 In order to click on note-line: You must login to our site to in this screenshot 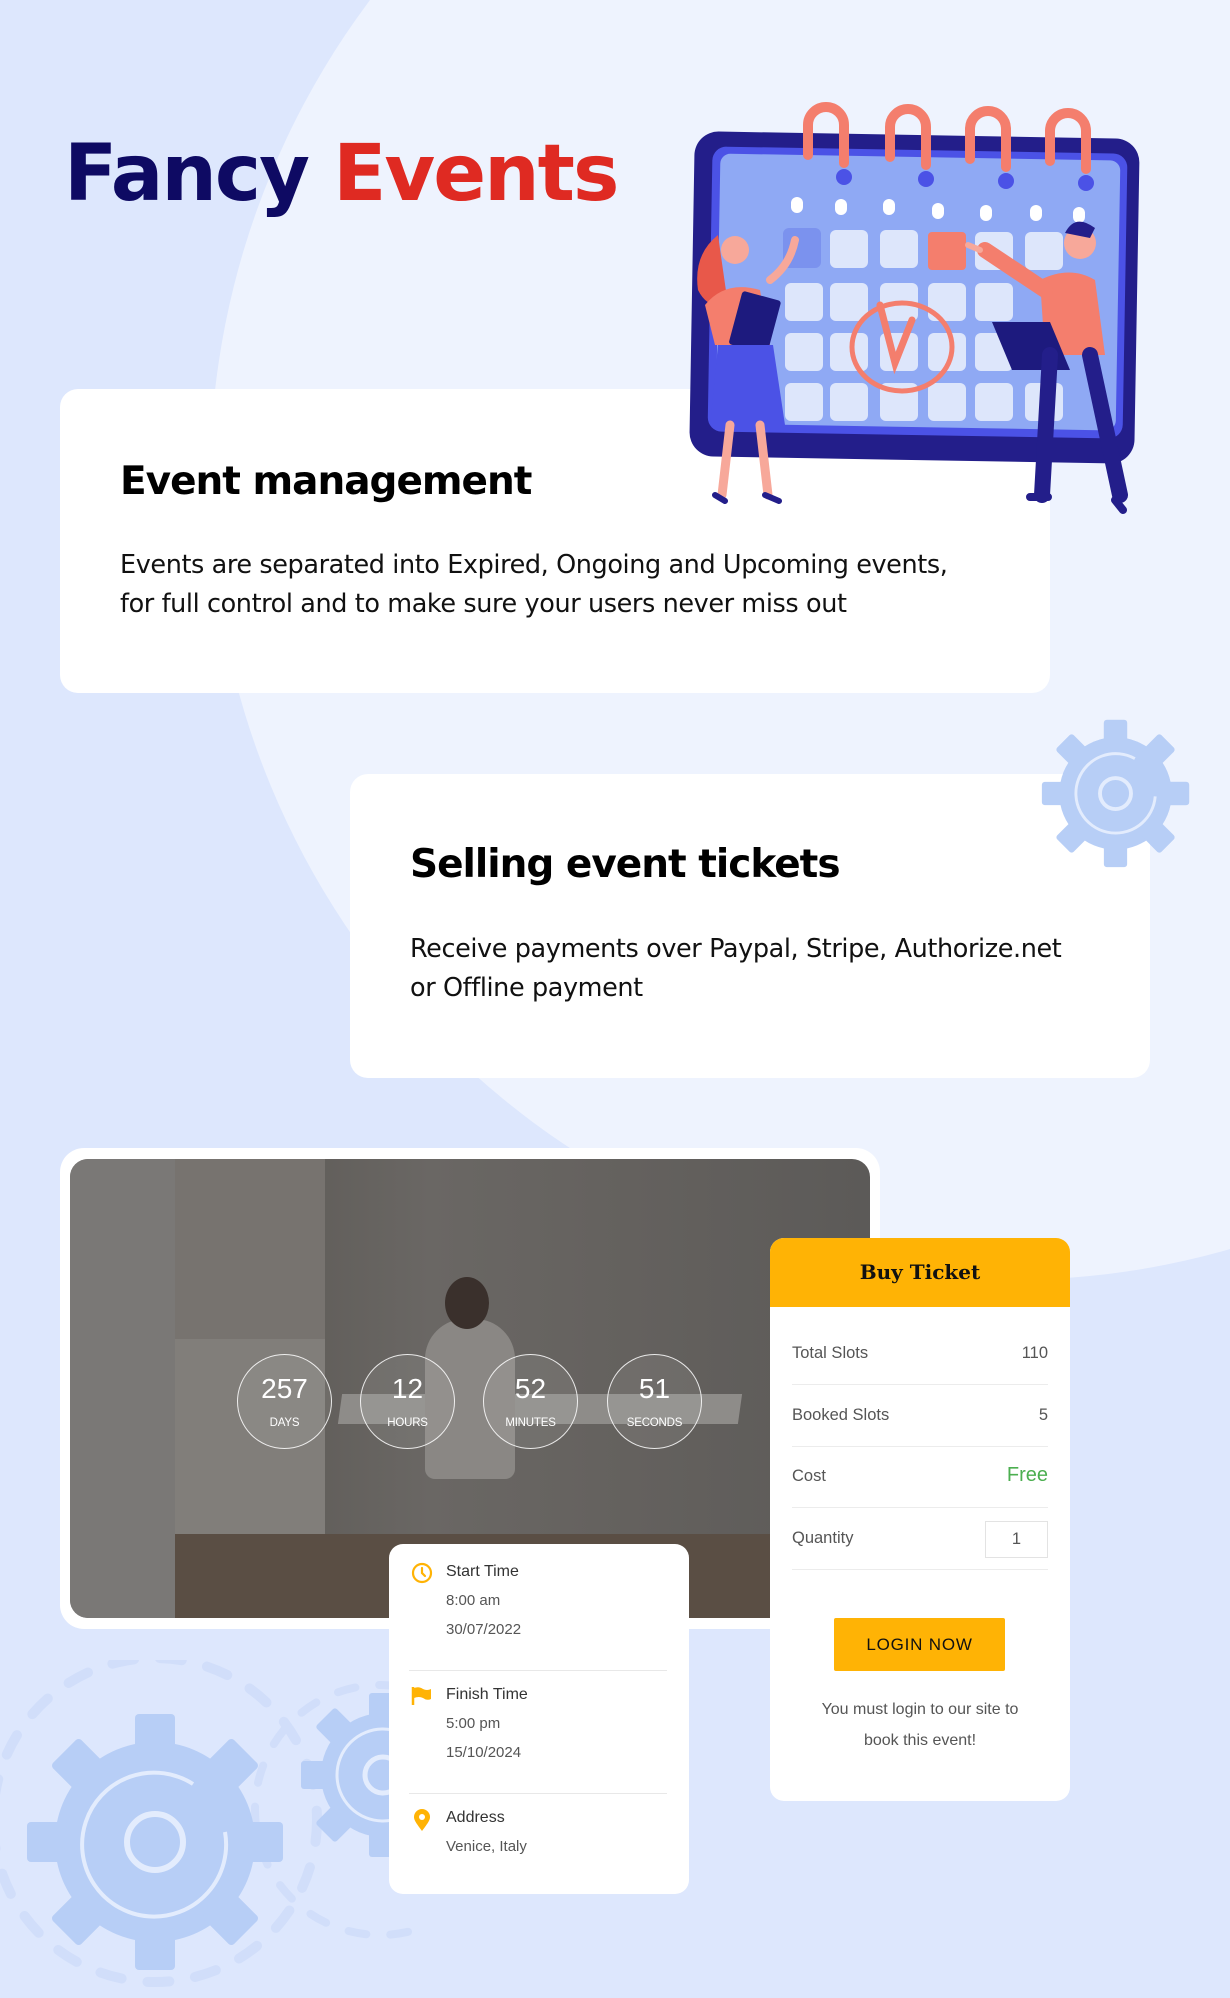, I will do `click(920, 1709)`.